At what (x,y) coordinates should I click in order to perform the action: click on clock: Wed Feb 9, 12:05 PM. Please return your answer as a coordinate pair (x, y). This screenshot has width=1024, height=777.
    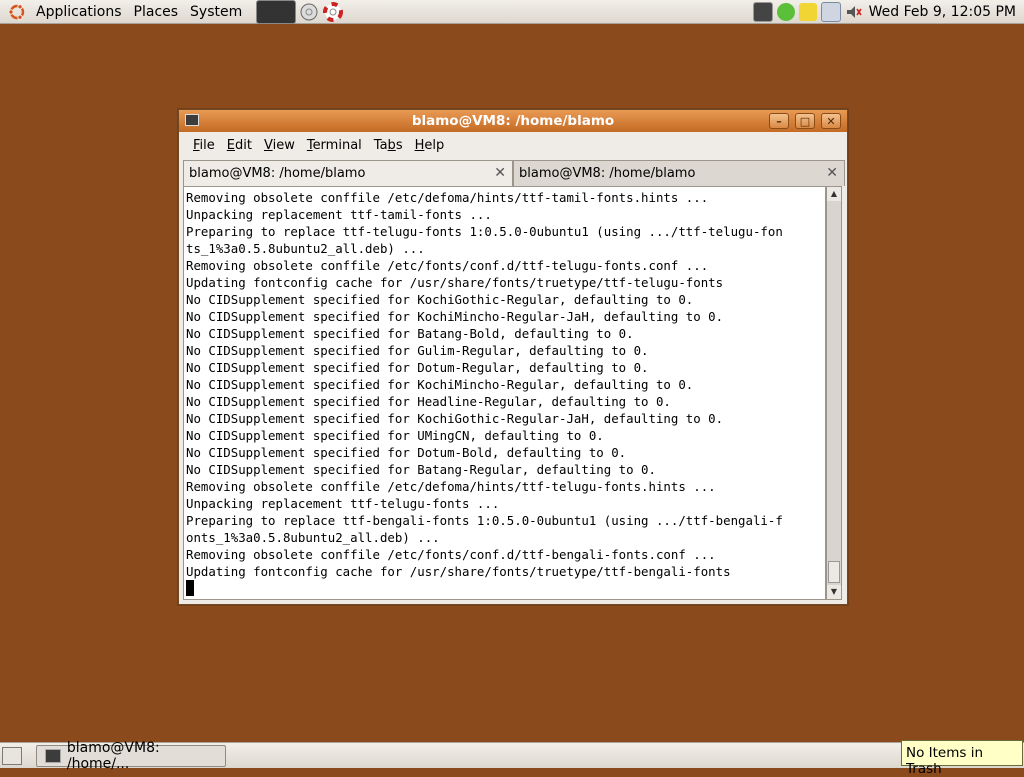
    Looking at the image, I should click on (942, 12).